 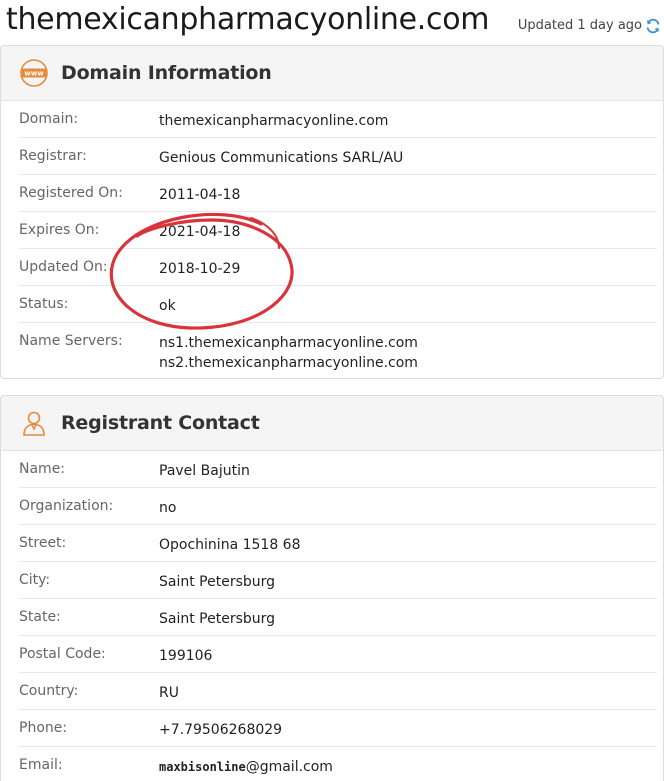 What do you see at coordinates (653, 26) in the screenshot?
I see `refresh-icon` at bounding box center [653, 26].